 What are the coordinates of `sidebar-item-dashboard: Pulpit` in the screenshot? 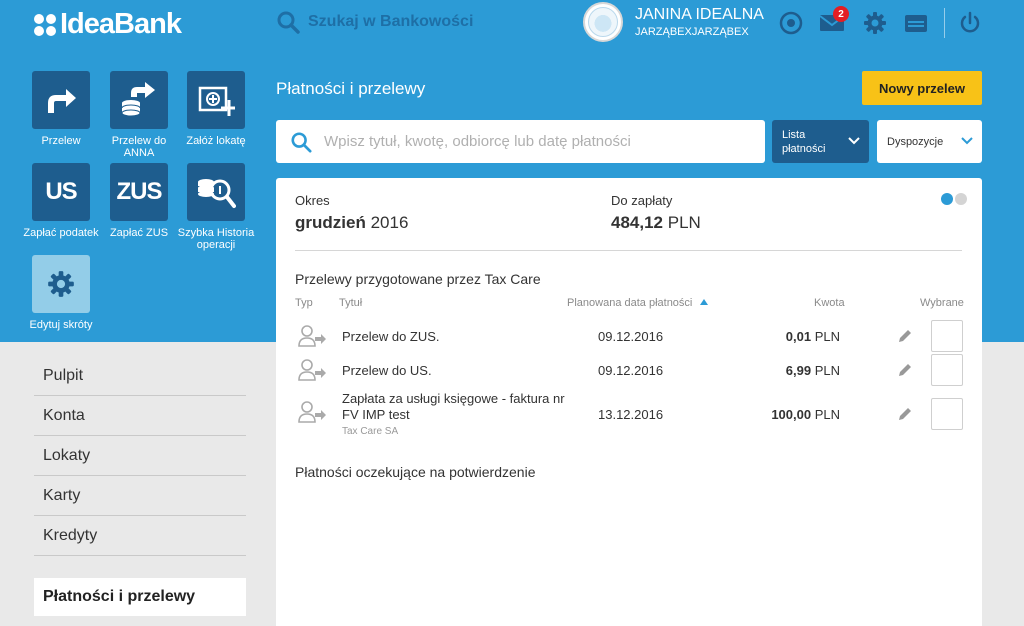 It's located at (140, 376).